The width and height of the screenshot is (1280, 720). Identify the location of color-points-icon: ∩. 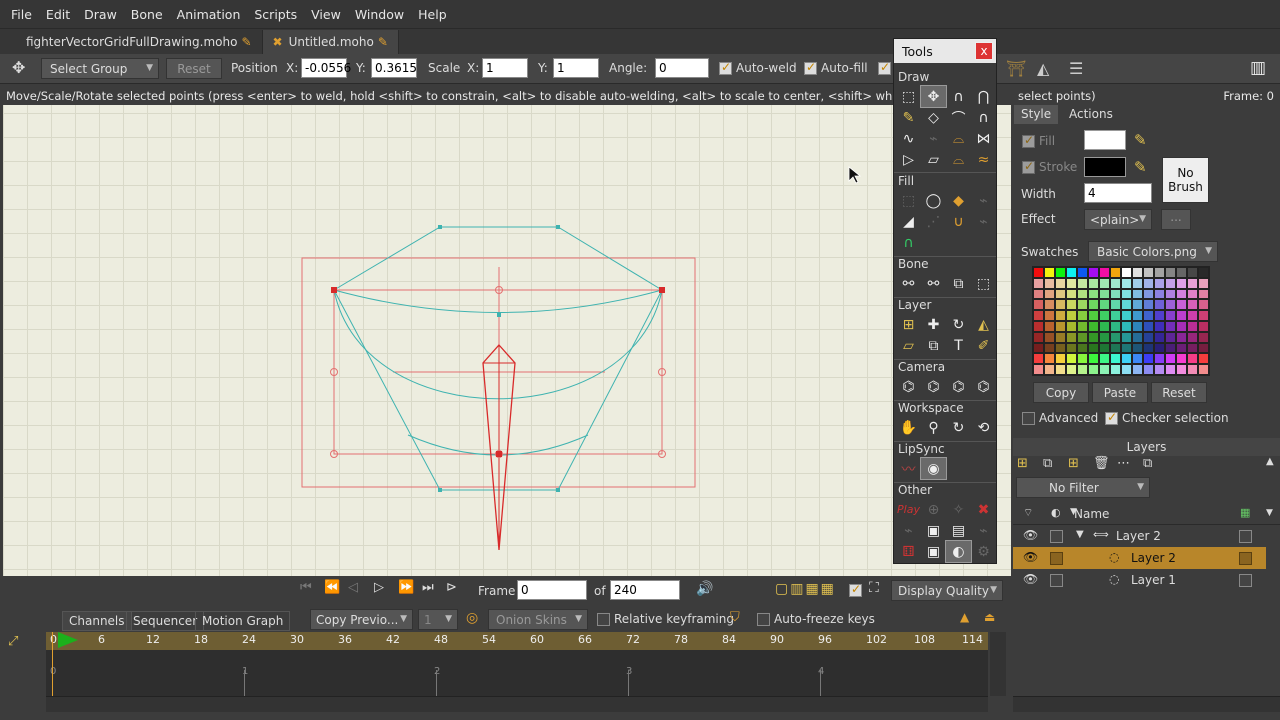
(908, 242).